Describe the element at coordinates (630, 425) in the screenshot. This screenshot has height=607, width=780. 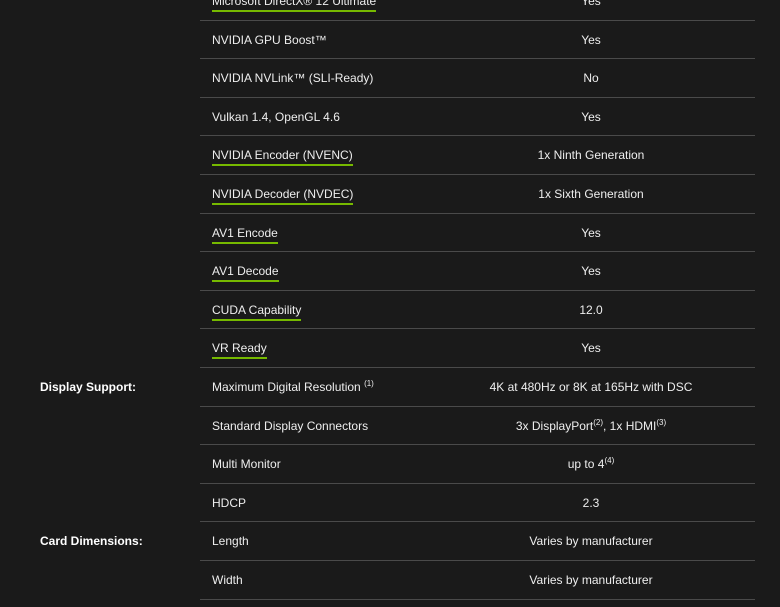
I see `spec-value-text: , 1x HDMI` at that location.